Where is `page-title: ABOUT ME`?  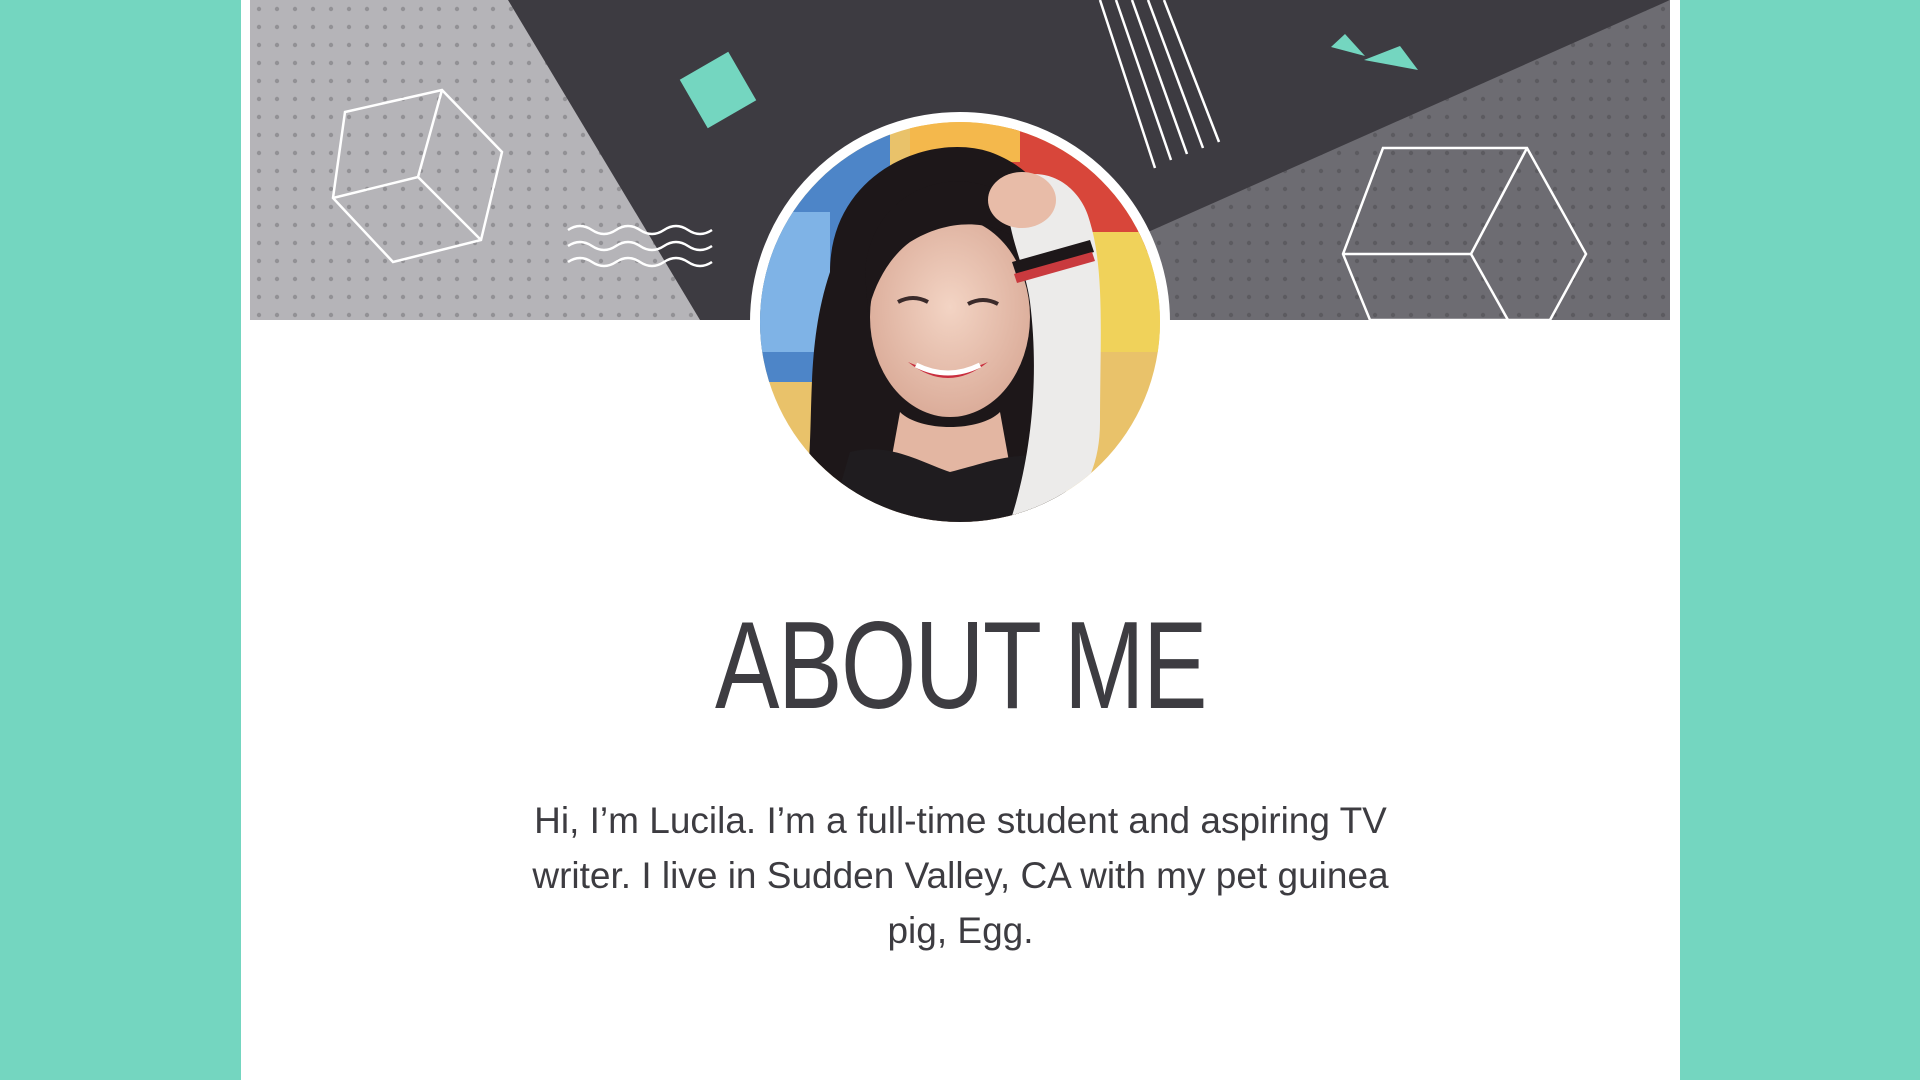
page-title: ABOUT ME is located at coordinates (961, 666).